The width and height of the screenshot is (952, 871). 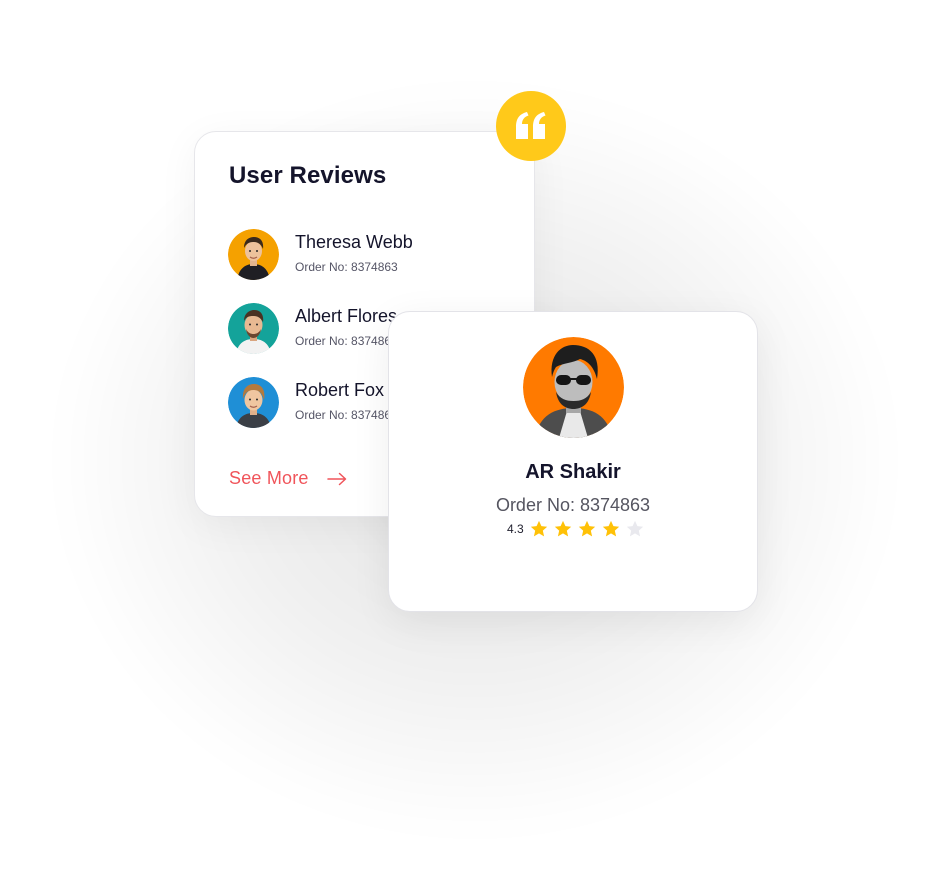 I want to click on avatar-image-robert, so click(x=253, y=402).